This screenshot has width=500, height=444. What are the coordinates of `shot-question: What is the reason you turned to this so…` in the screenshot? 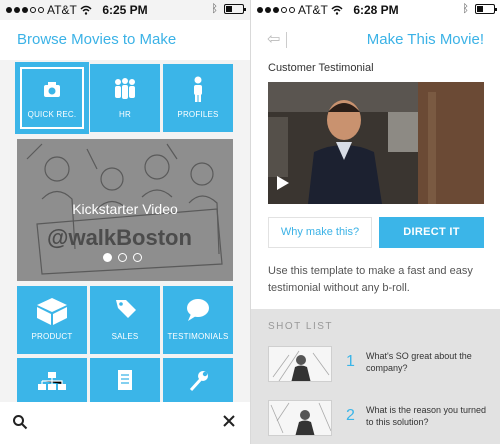 It's located at (426, 416).